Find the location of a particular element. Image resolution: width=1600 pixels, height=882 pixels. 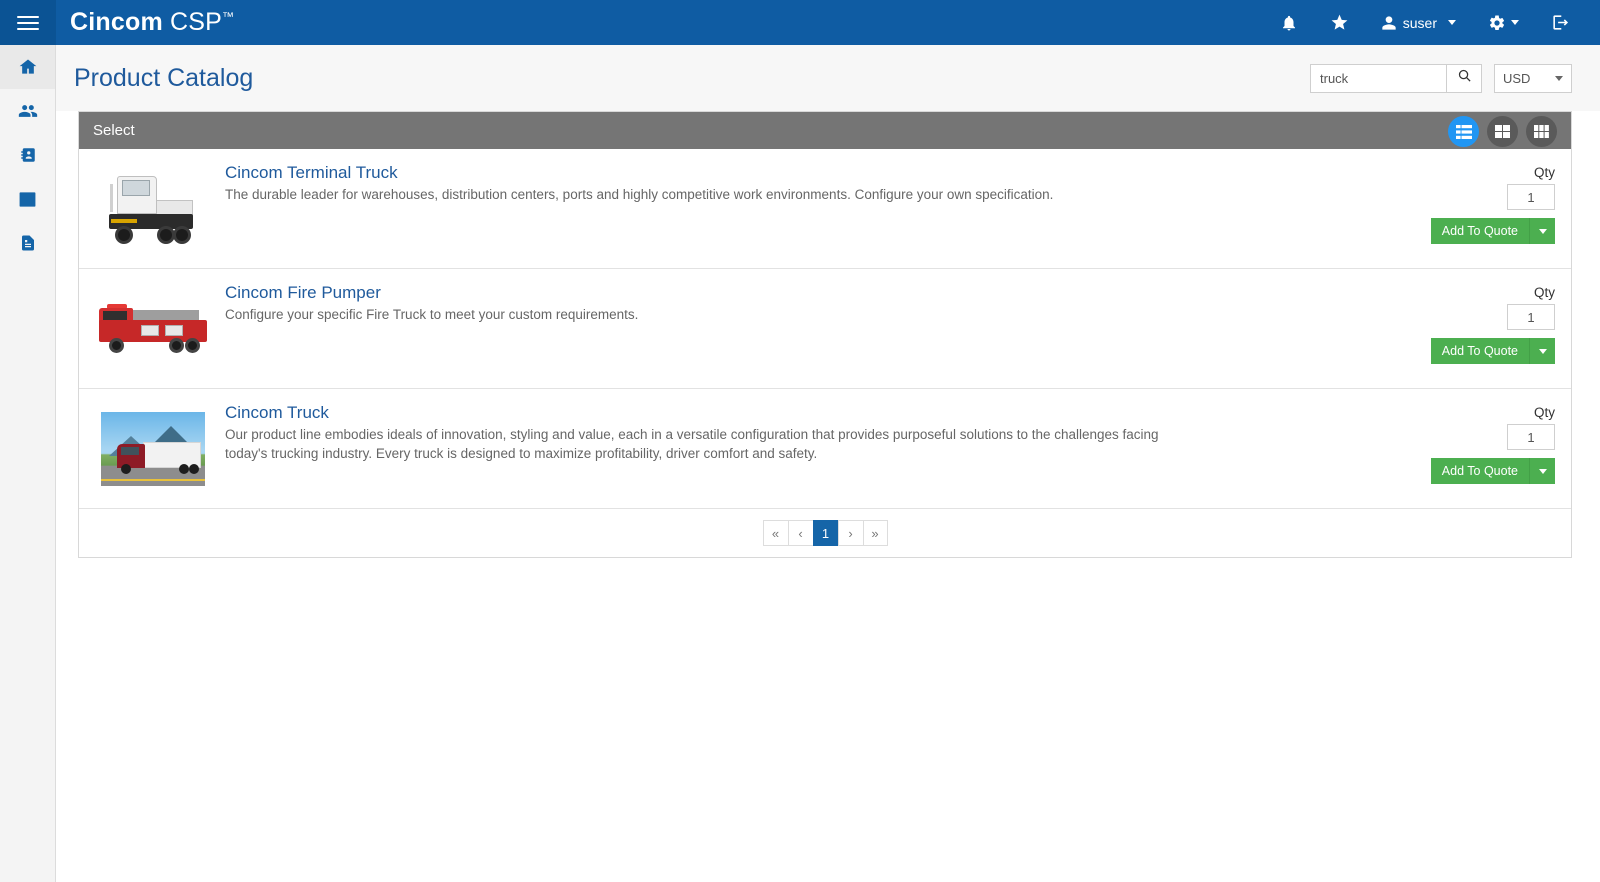

pagination-bar: « ‹ 1 › » is located at coordinates (825, 533).